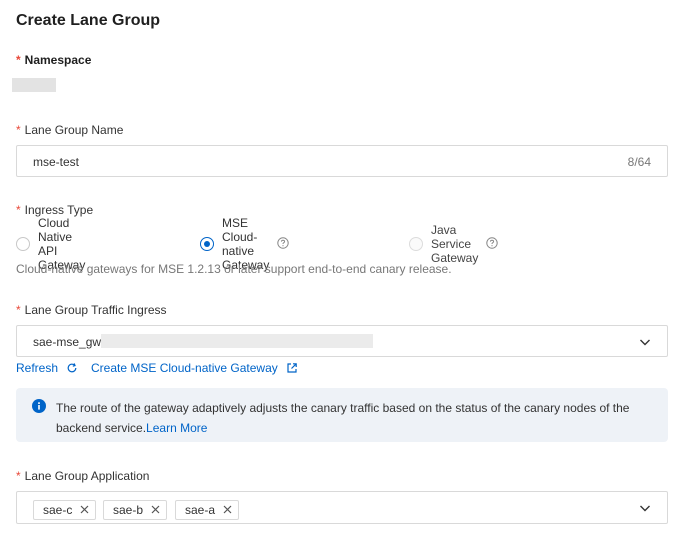 This screenshot has width=683, height=535. Describe the element at coordinates (245, 244) in the screenshot. I see `radio-mse-cloud-native-gateway: MSE Cloud-native Gateway` at that location.